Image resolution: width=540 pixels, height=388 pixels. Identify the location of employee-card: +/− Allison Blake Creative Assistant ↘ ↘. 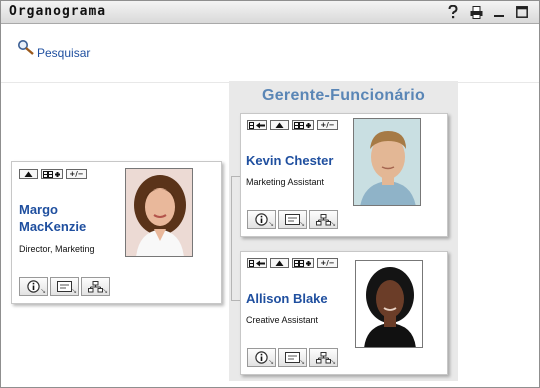
(344, 313).